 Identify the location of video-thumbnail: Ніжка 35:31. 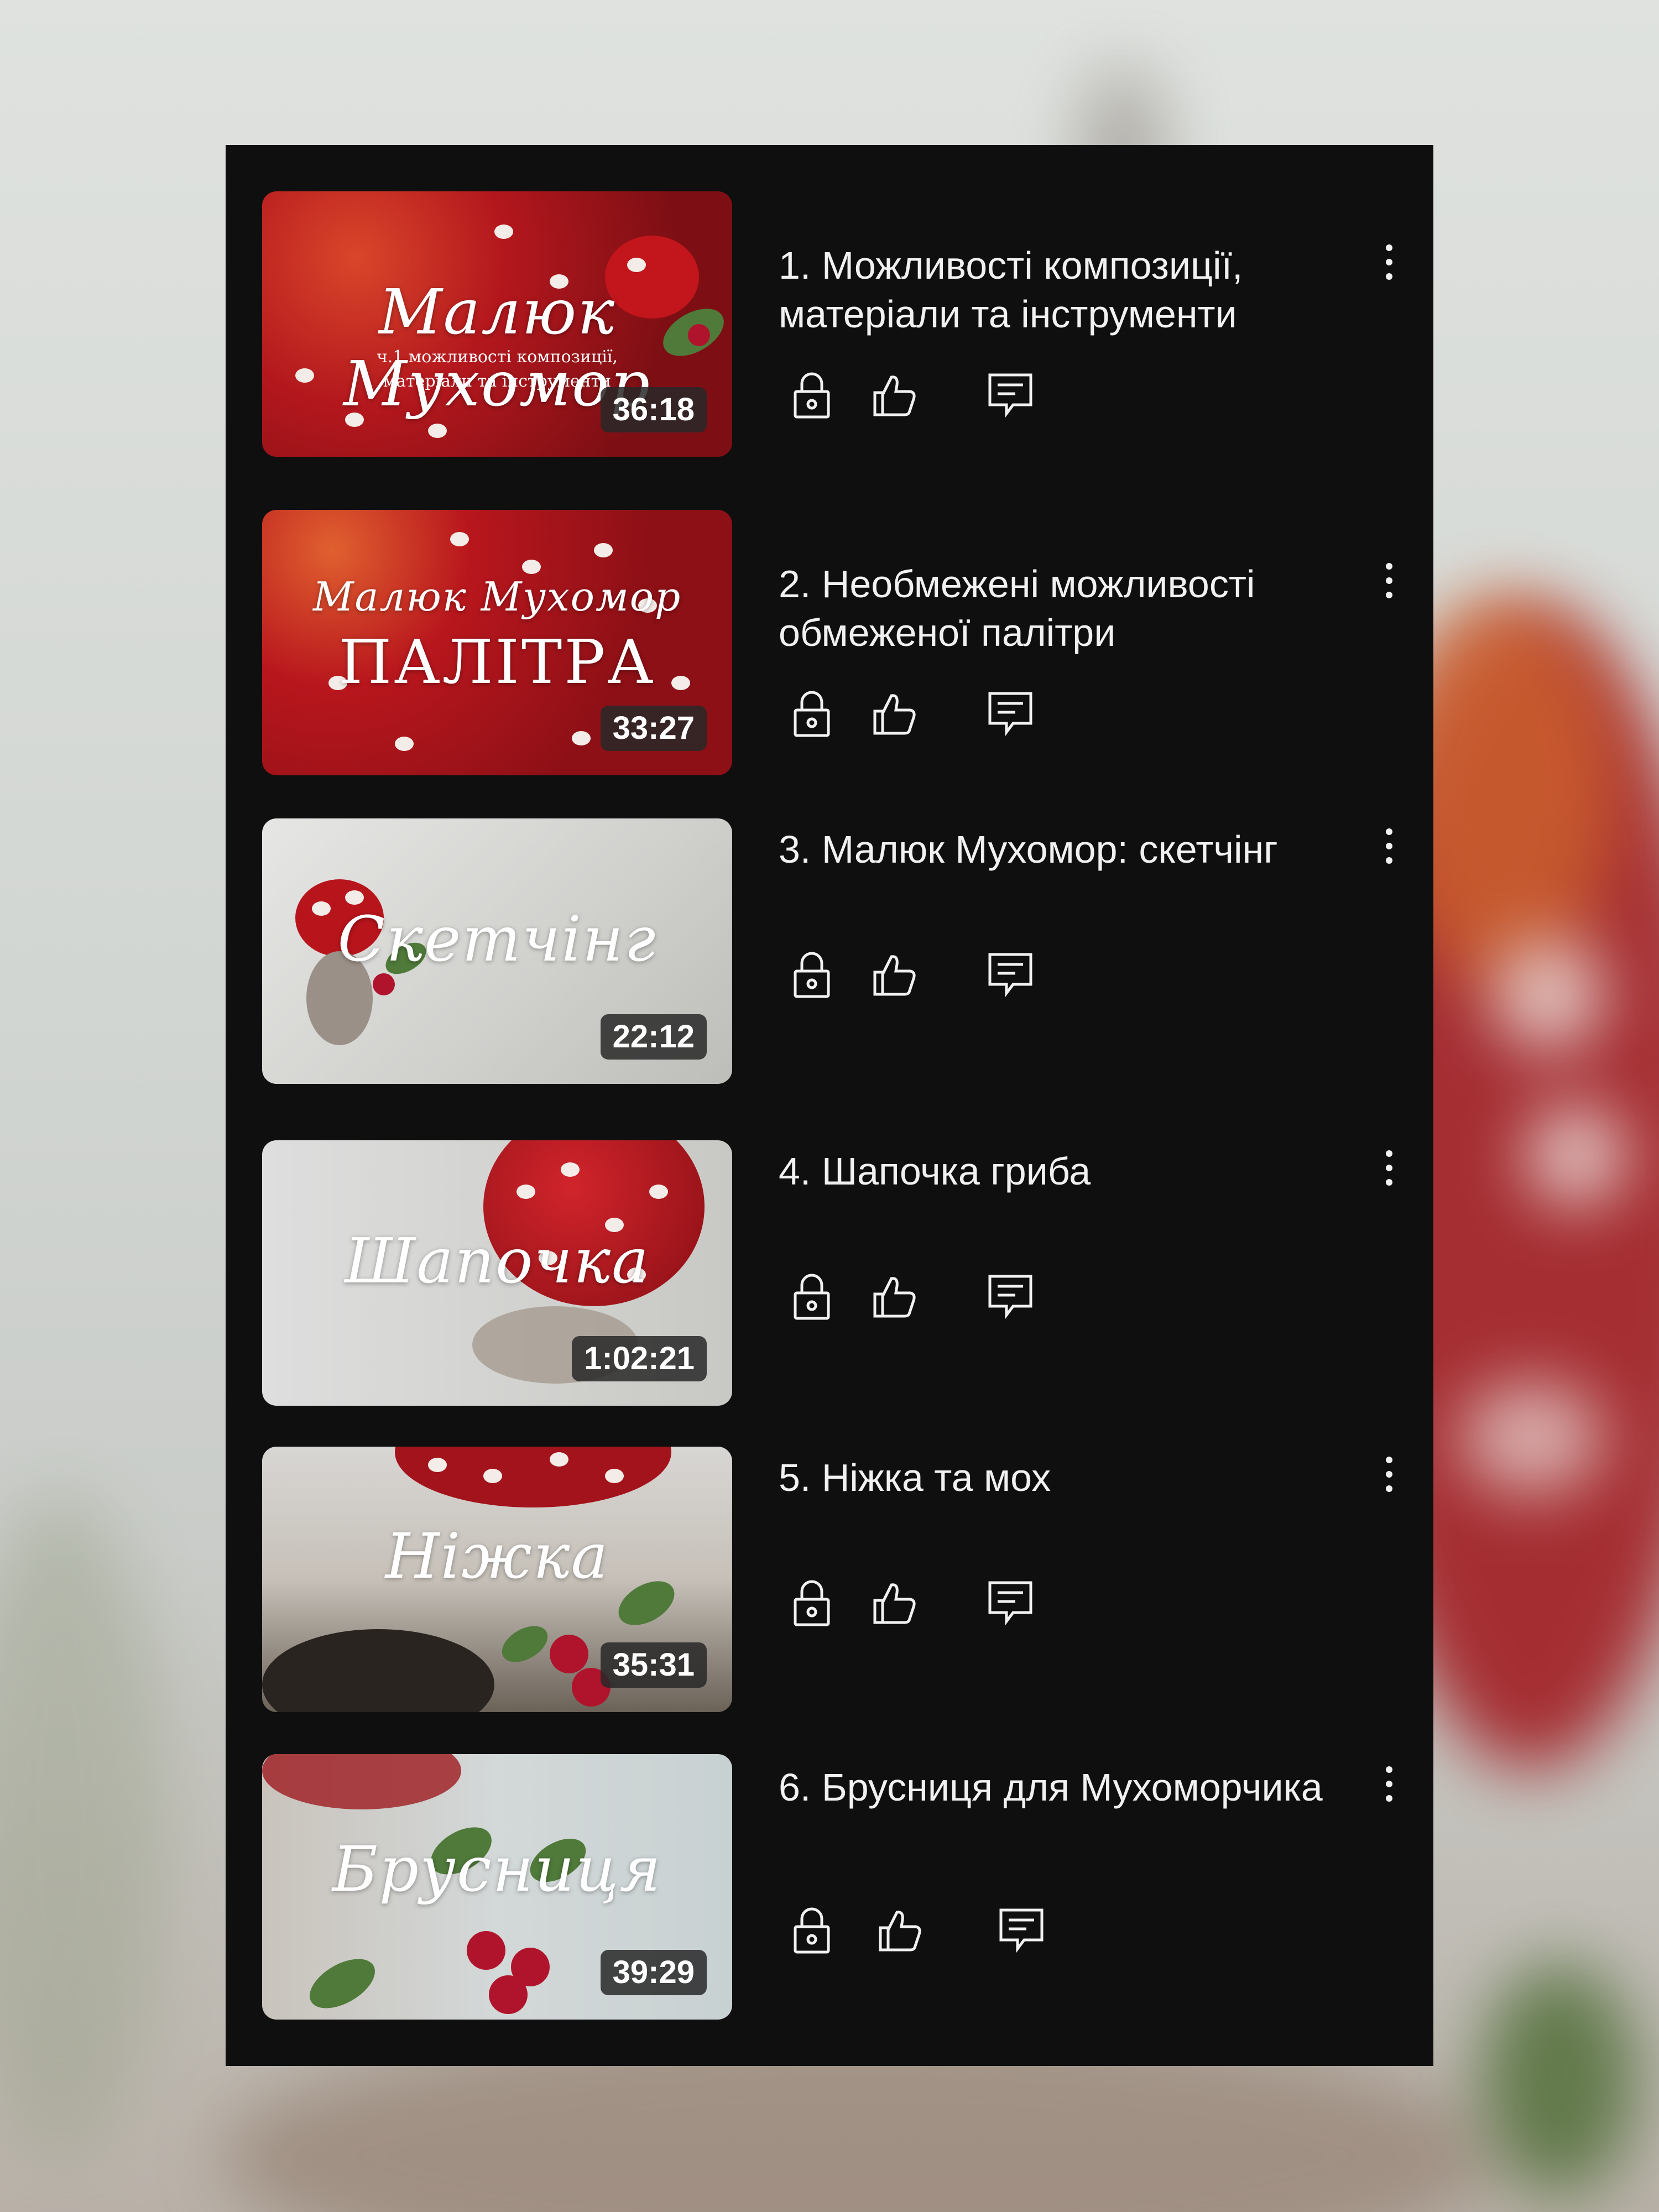
(497, 1580).